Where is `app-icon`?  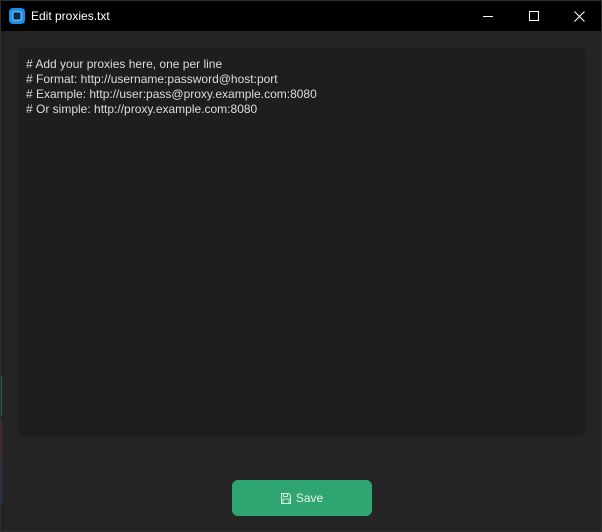
app-icon is located at coordinates (17, 16).